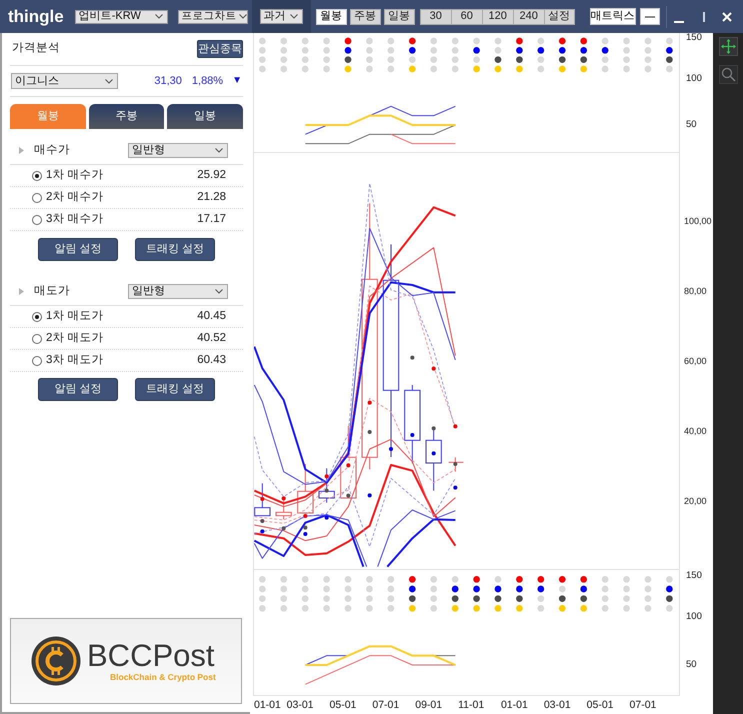 Image resolution: width=743 pixels, height=714 pixels. Describe the element at coordinates (695, 361) in the screenshot. I see `axis-label: 60,00` at that location.